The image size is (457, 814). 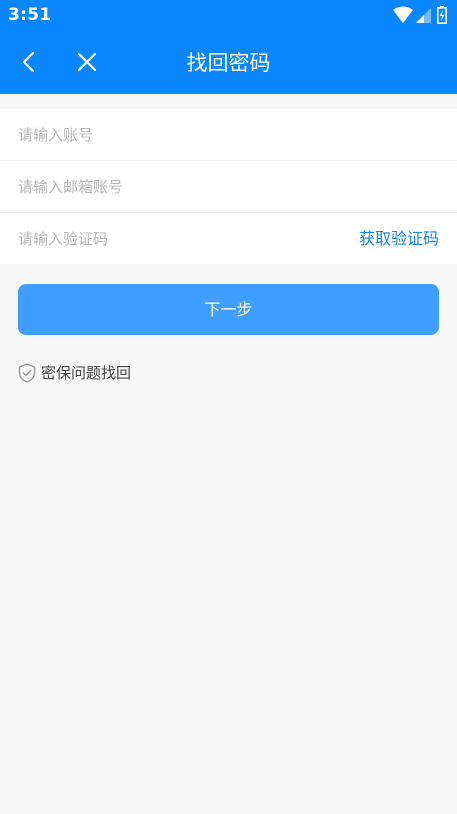 I want to click on status-icons, so click(x=421, y=16).